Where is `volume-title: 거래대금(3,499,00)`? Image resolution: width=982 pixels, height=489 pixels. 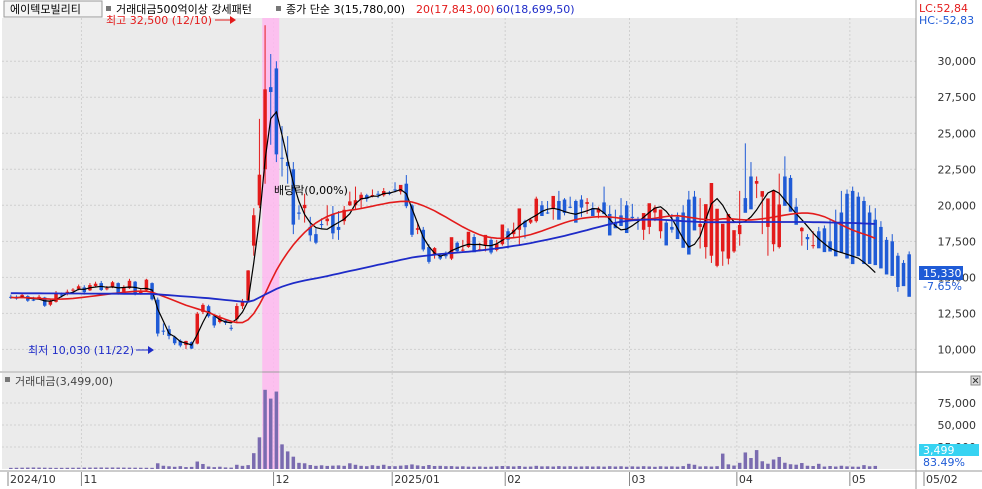
volume-title: 거래대금(3,499,00) is located at coordinates (64, 381).